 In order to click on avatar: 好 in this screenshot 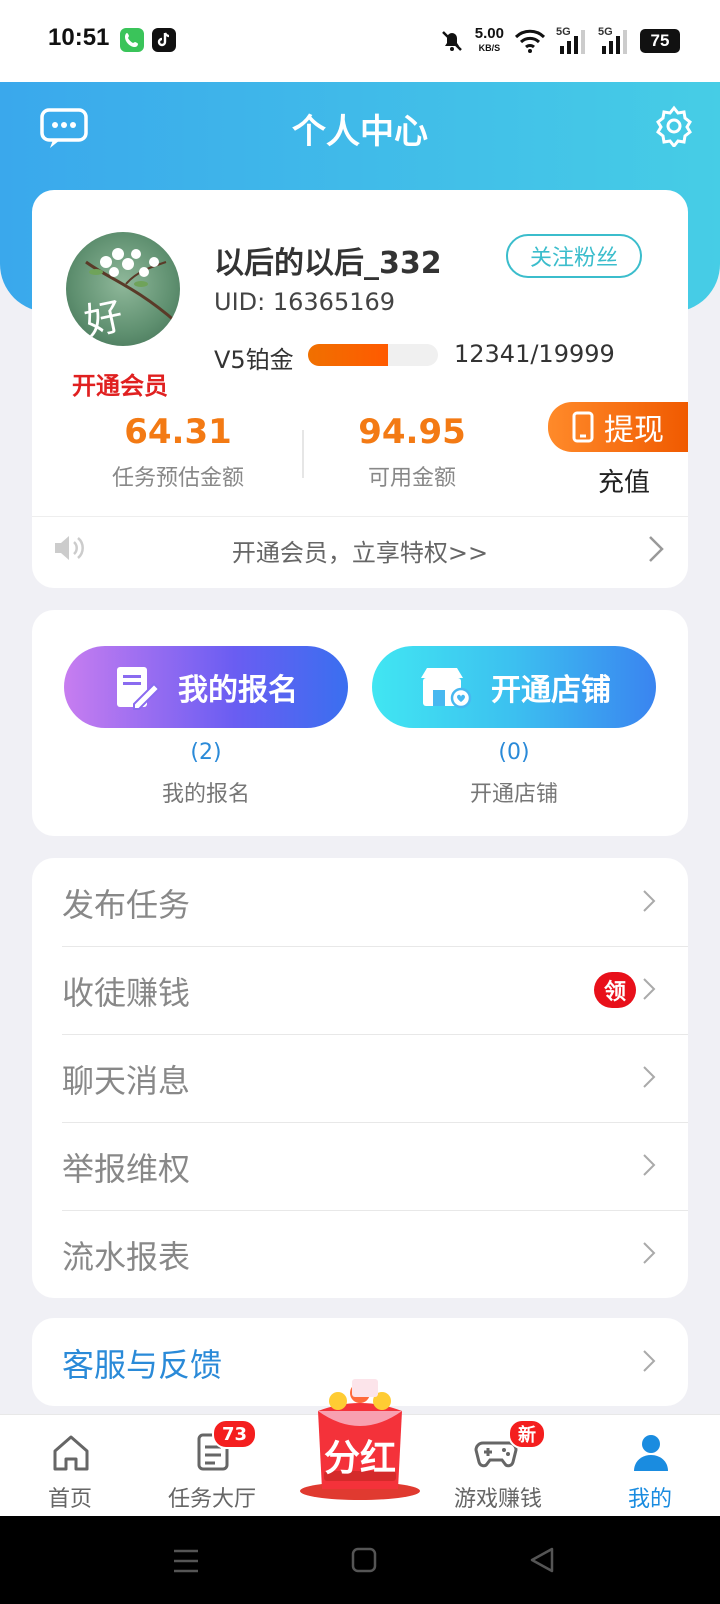, I will do `click(123, 289)`.